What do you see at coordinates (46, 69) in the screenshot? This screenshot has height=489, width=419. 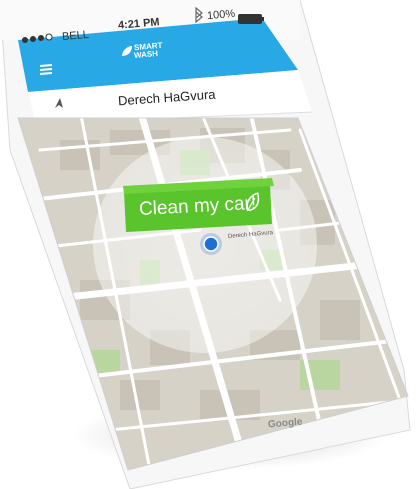 I see `menu-button` at bounding box center [46, 69].